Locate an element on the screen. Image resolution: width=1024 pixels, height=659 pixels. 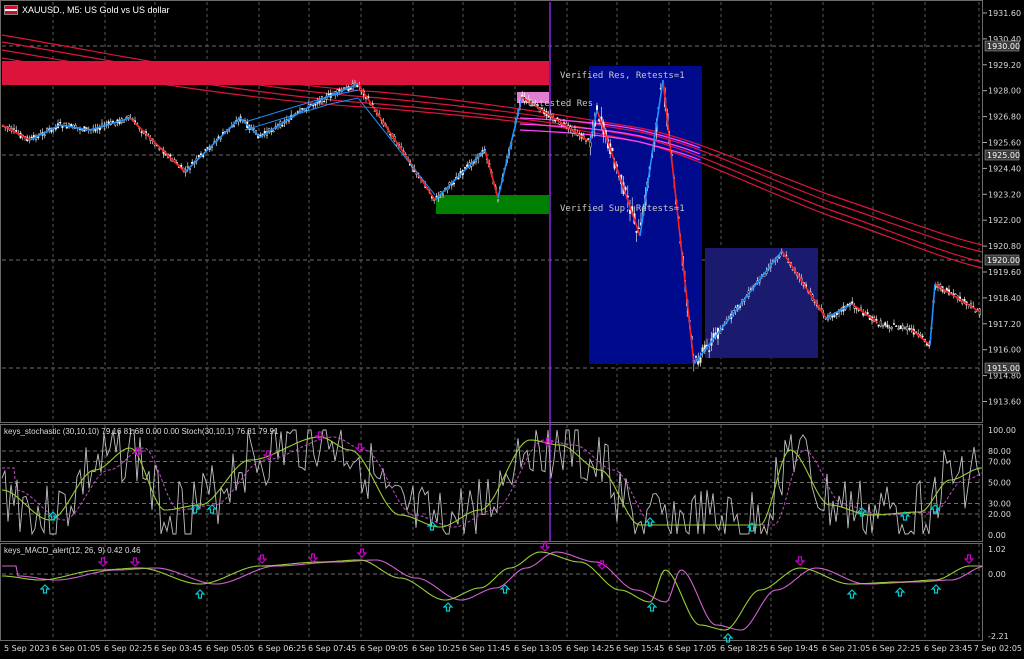
time-axis-label: 6 Sep 09:05 is located at coordinates (384, 648).